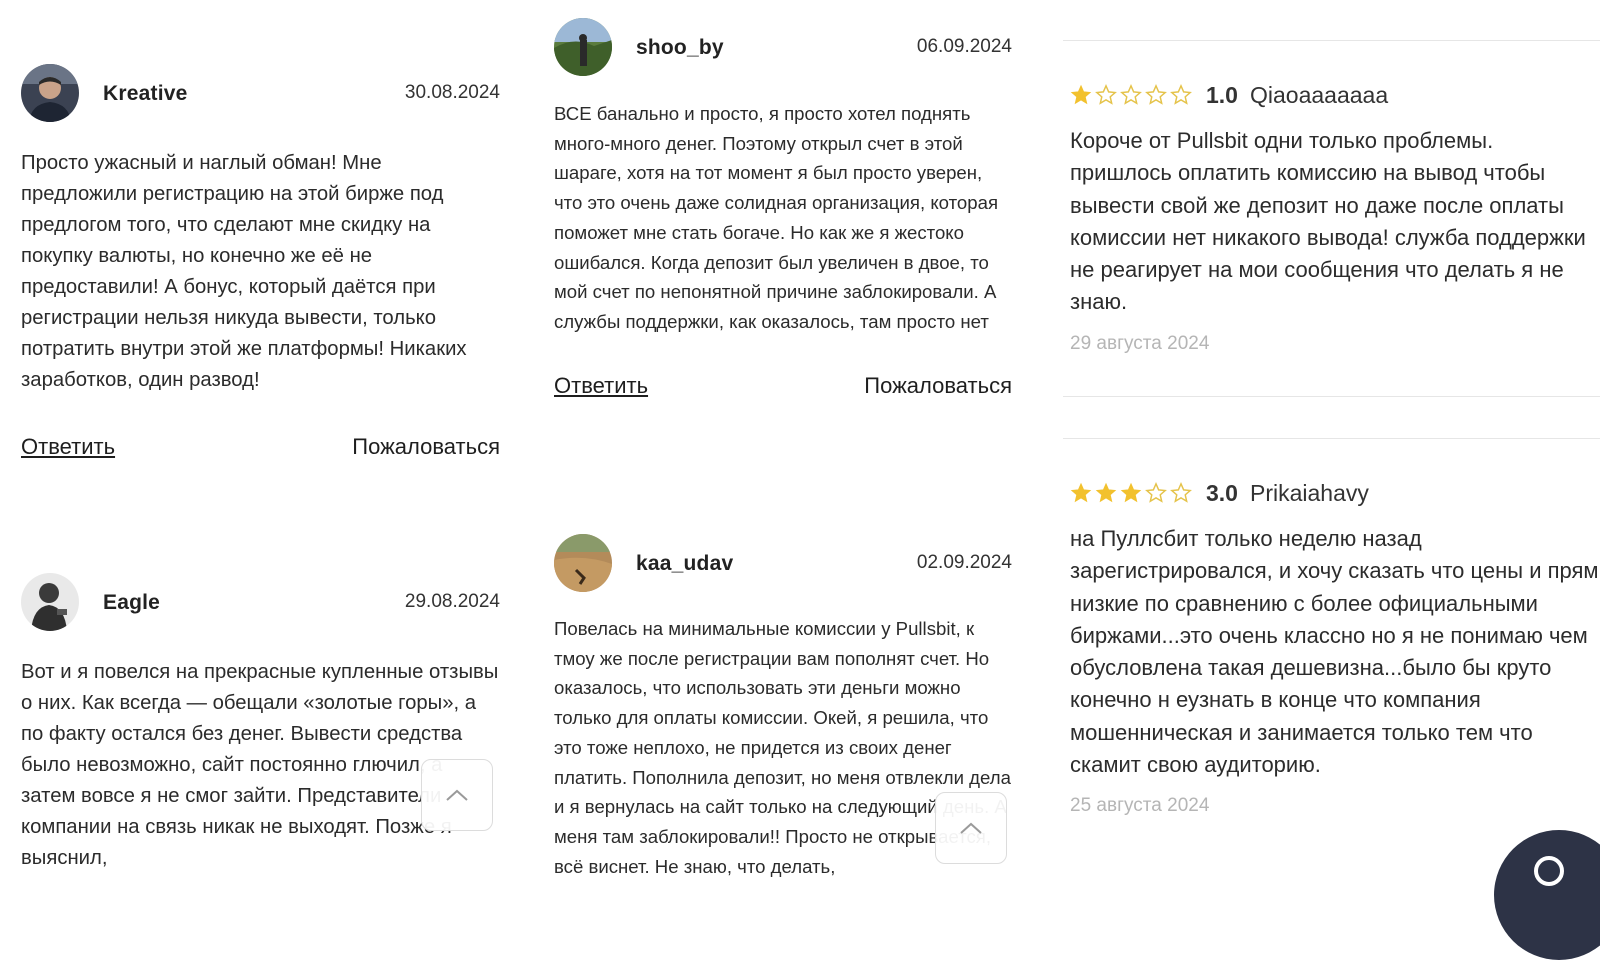 This screenshot has height=960, width=1600. Describe the element at coordinates (680, 48) in the screenshot. I see `author-name: shoo_by` at that location.